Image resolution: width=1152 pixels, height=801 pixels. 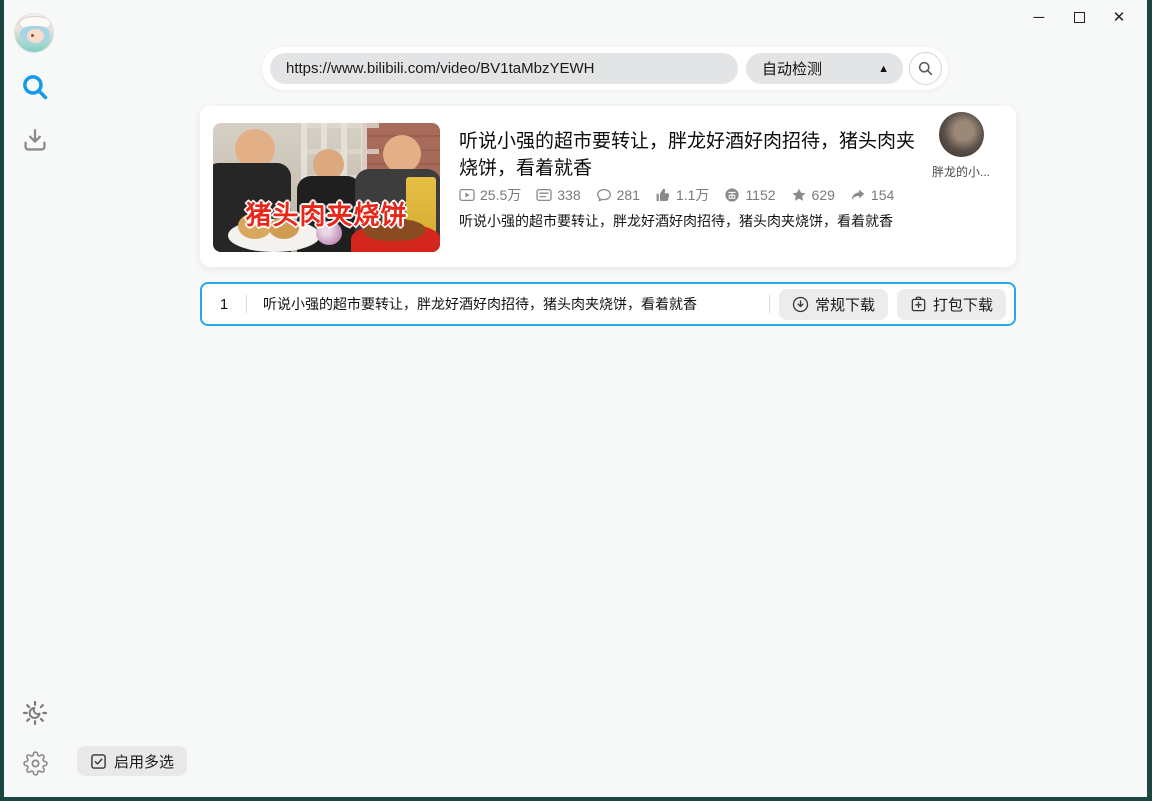 I want to click on close-button: ✕, so click(x=1119, y=17).